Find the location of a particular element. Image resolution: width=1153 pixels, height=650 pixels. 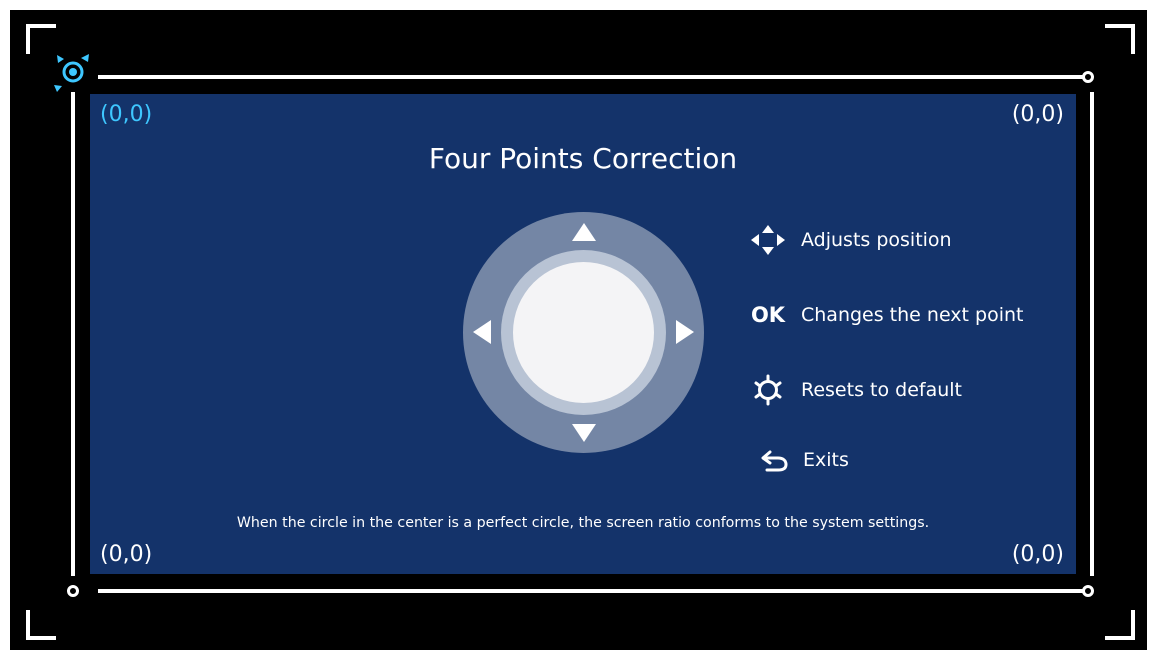

next-point-label: Changes the next point is located at coordinates (912, 315).